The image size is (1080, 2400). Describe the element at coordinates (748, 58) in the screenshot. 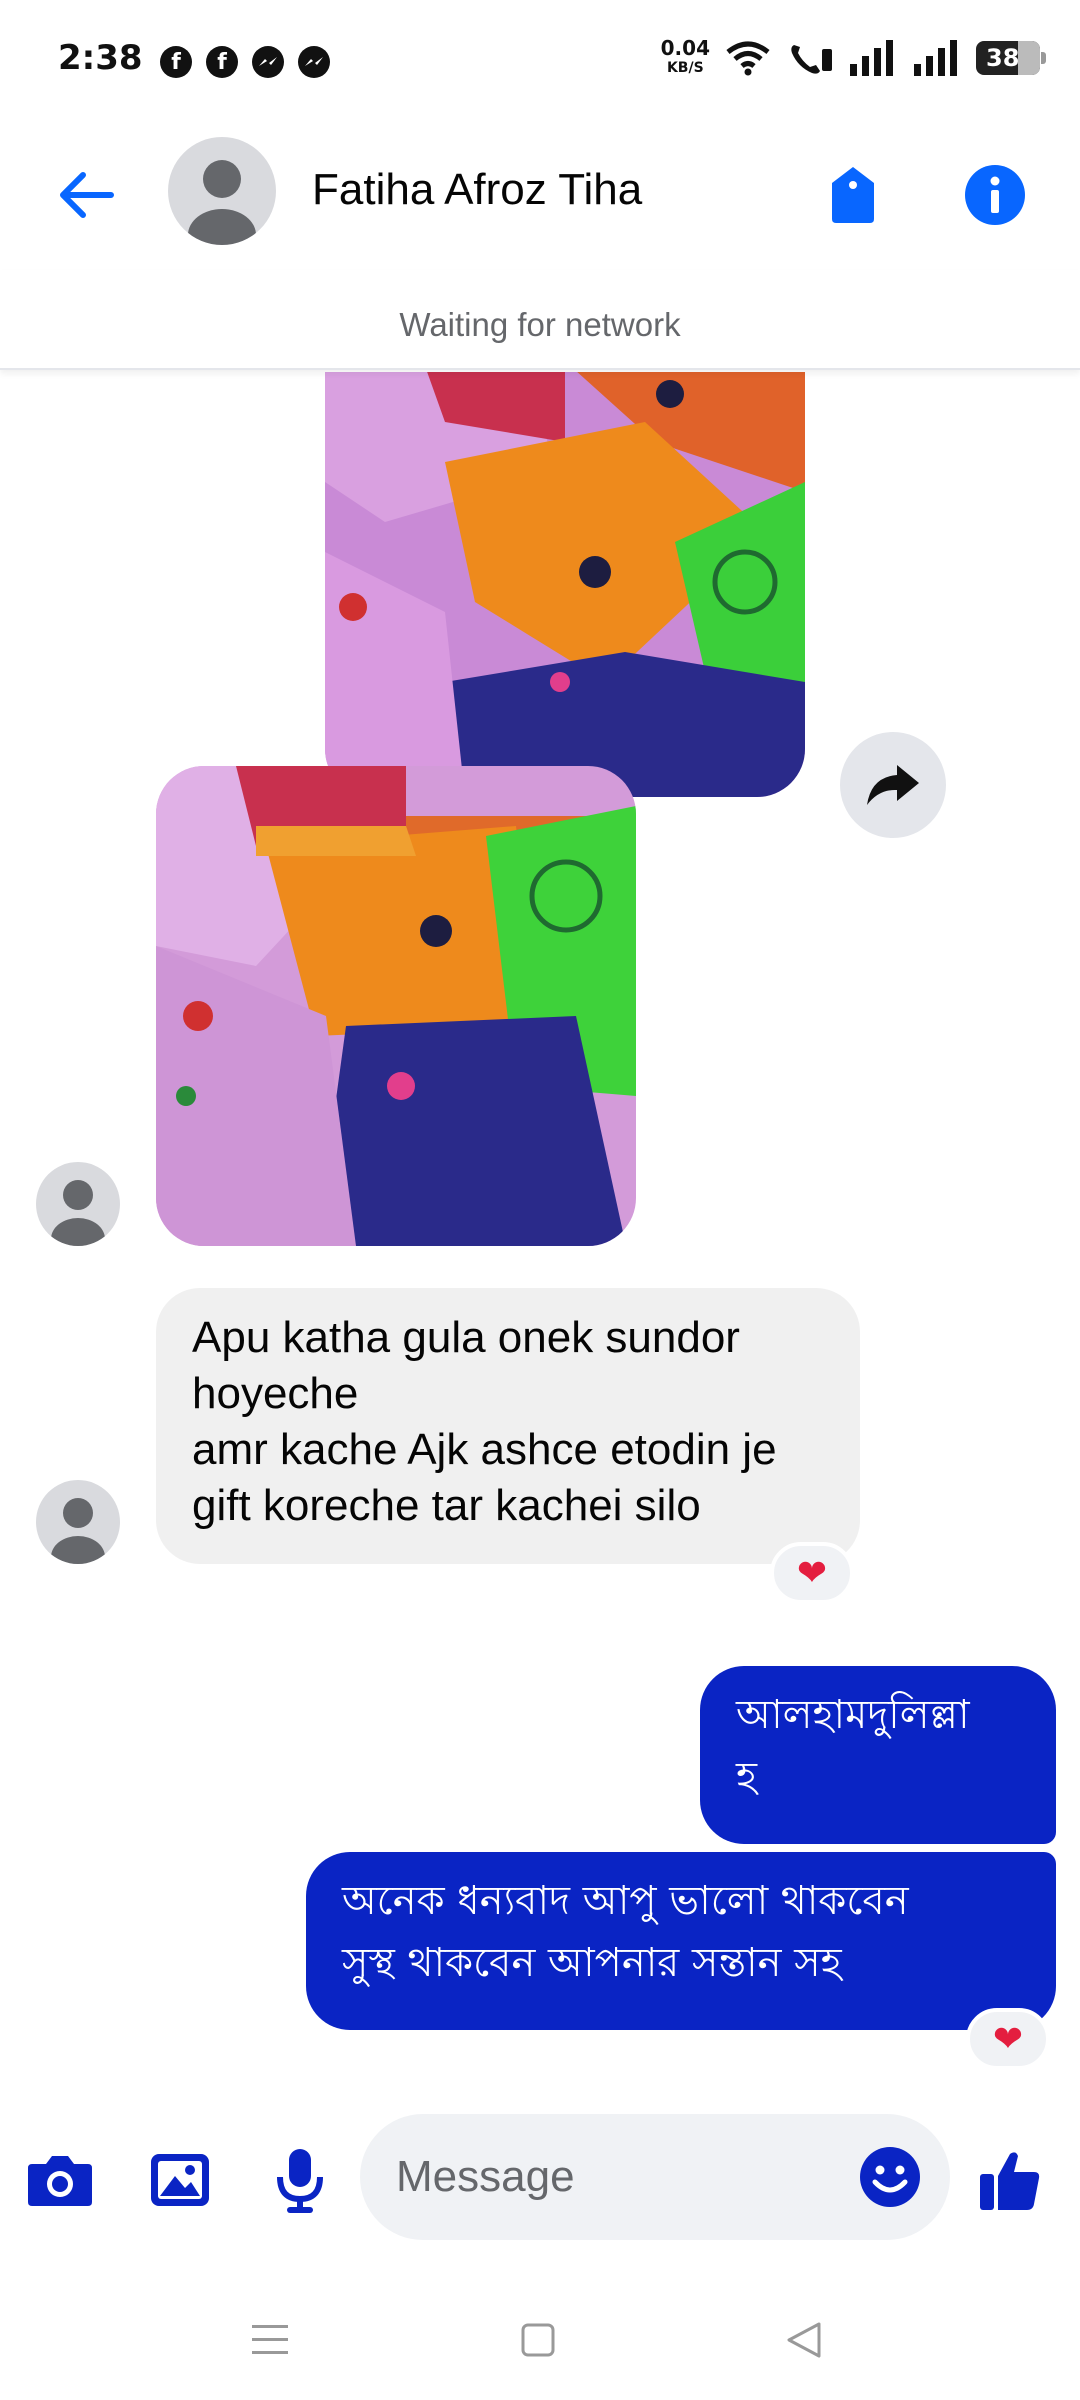

I see `wifi-icon` at that location.